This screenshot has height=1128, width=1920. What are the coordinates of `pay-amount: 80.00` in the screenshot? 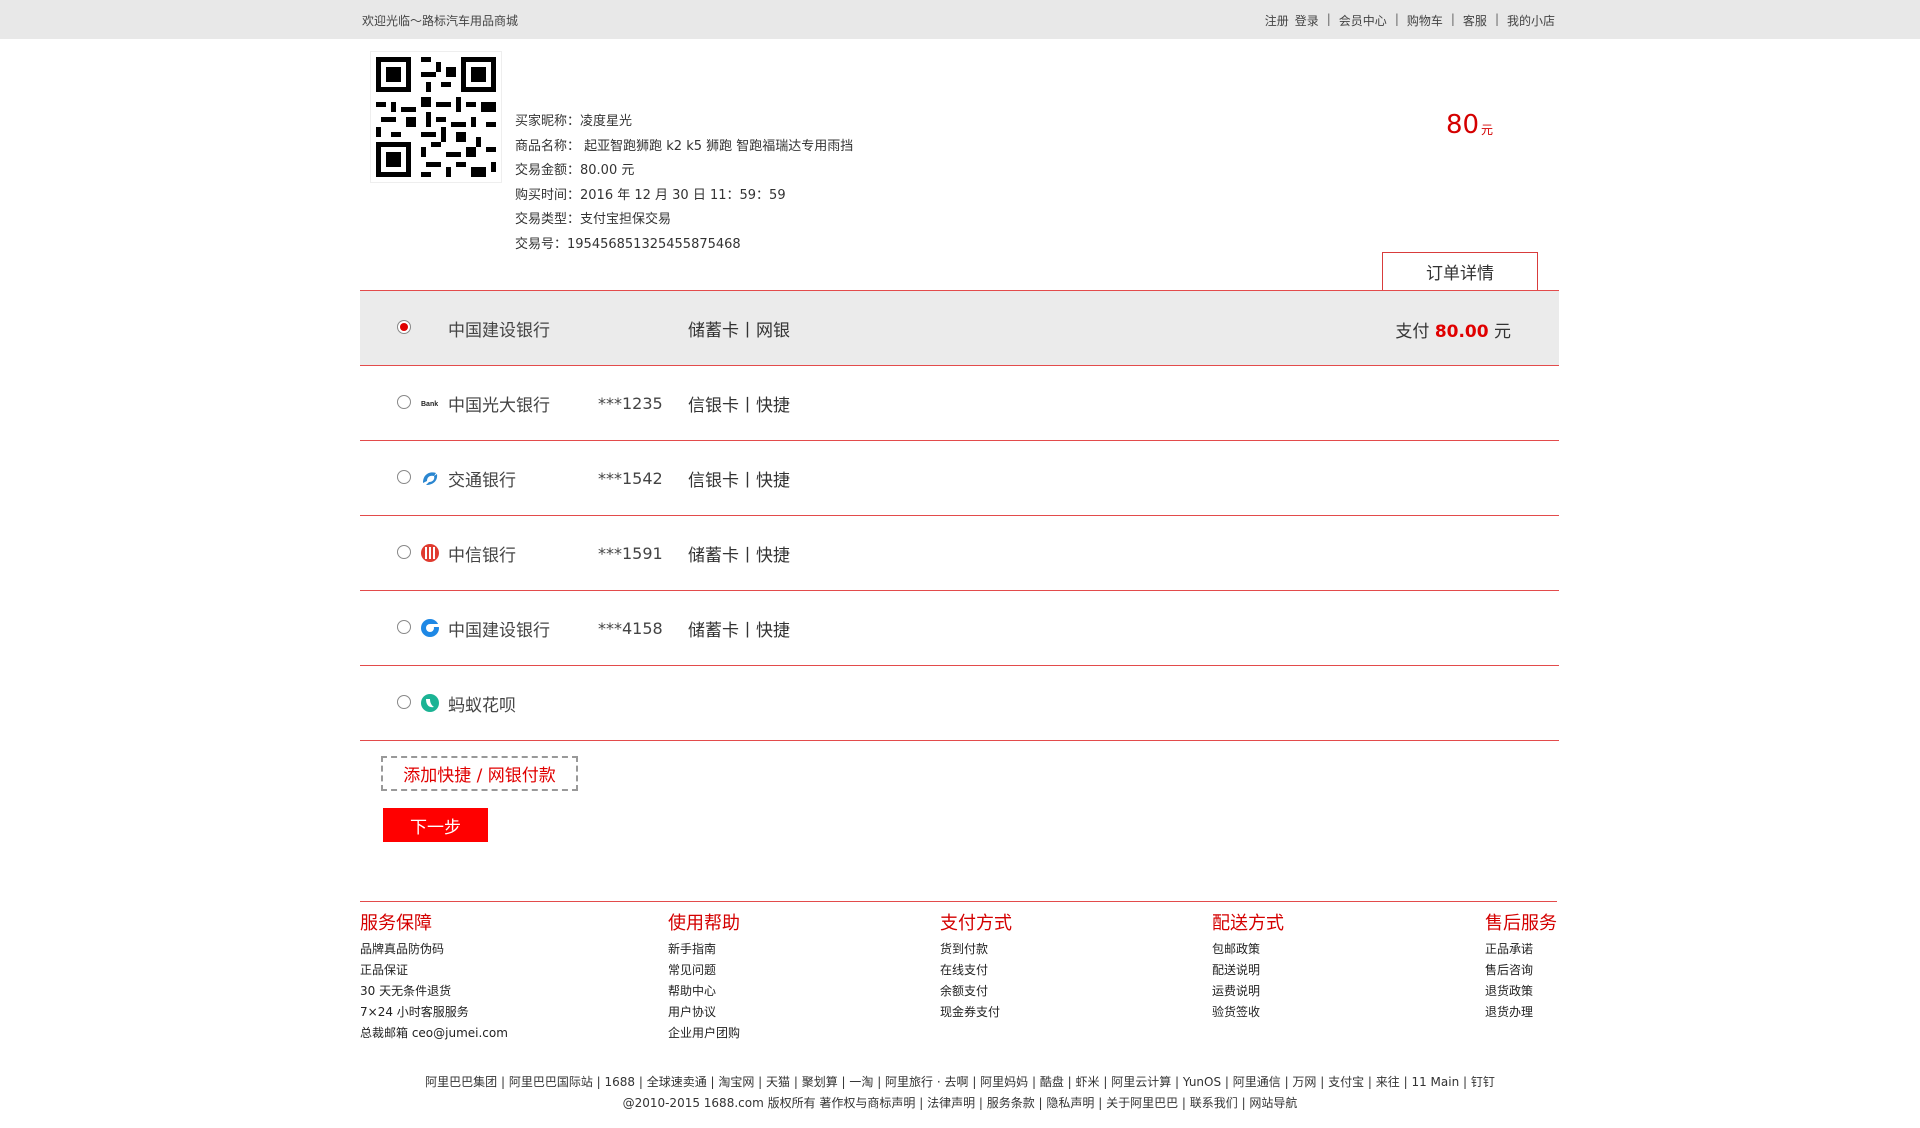 It's located at (1461, 332).